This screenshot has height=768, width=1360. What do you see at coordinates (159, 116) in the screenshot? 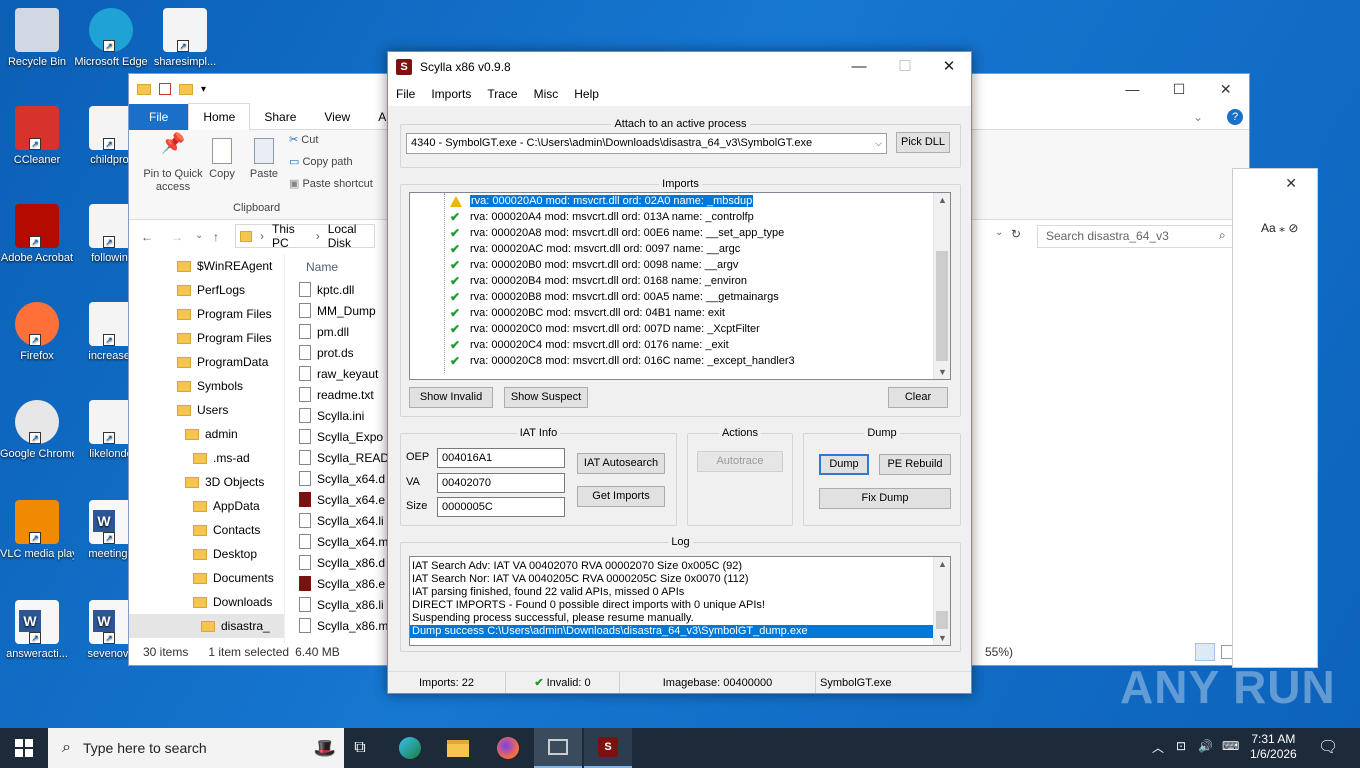
I see `tab-file: File` at bounding box center [159, 116].